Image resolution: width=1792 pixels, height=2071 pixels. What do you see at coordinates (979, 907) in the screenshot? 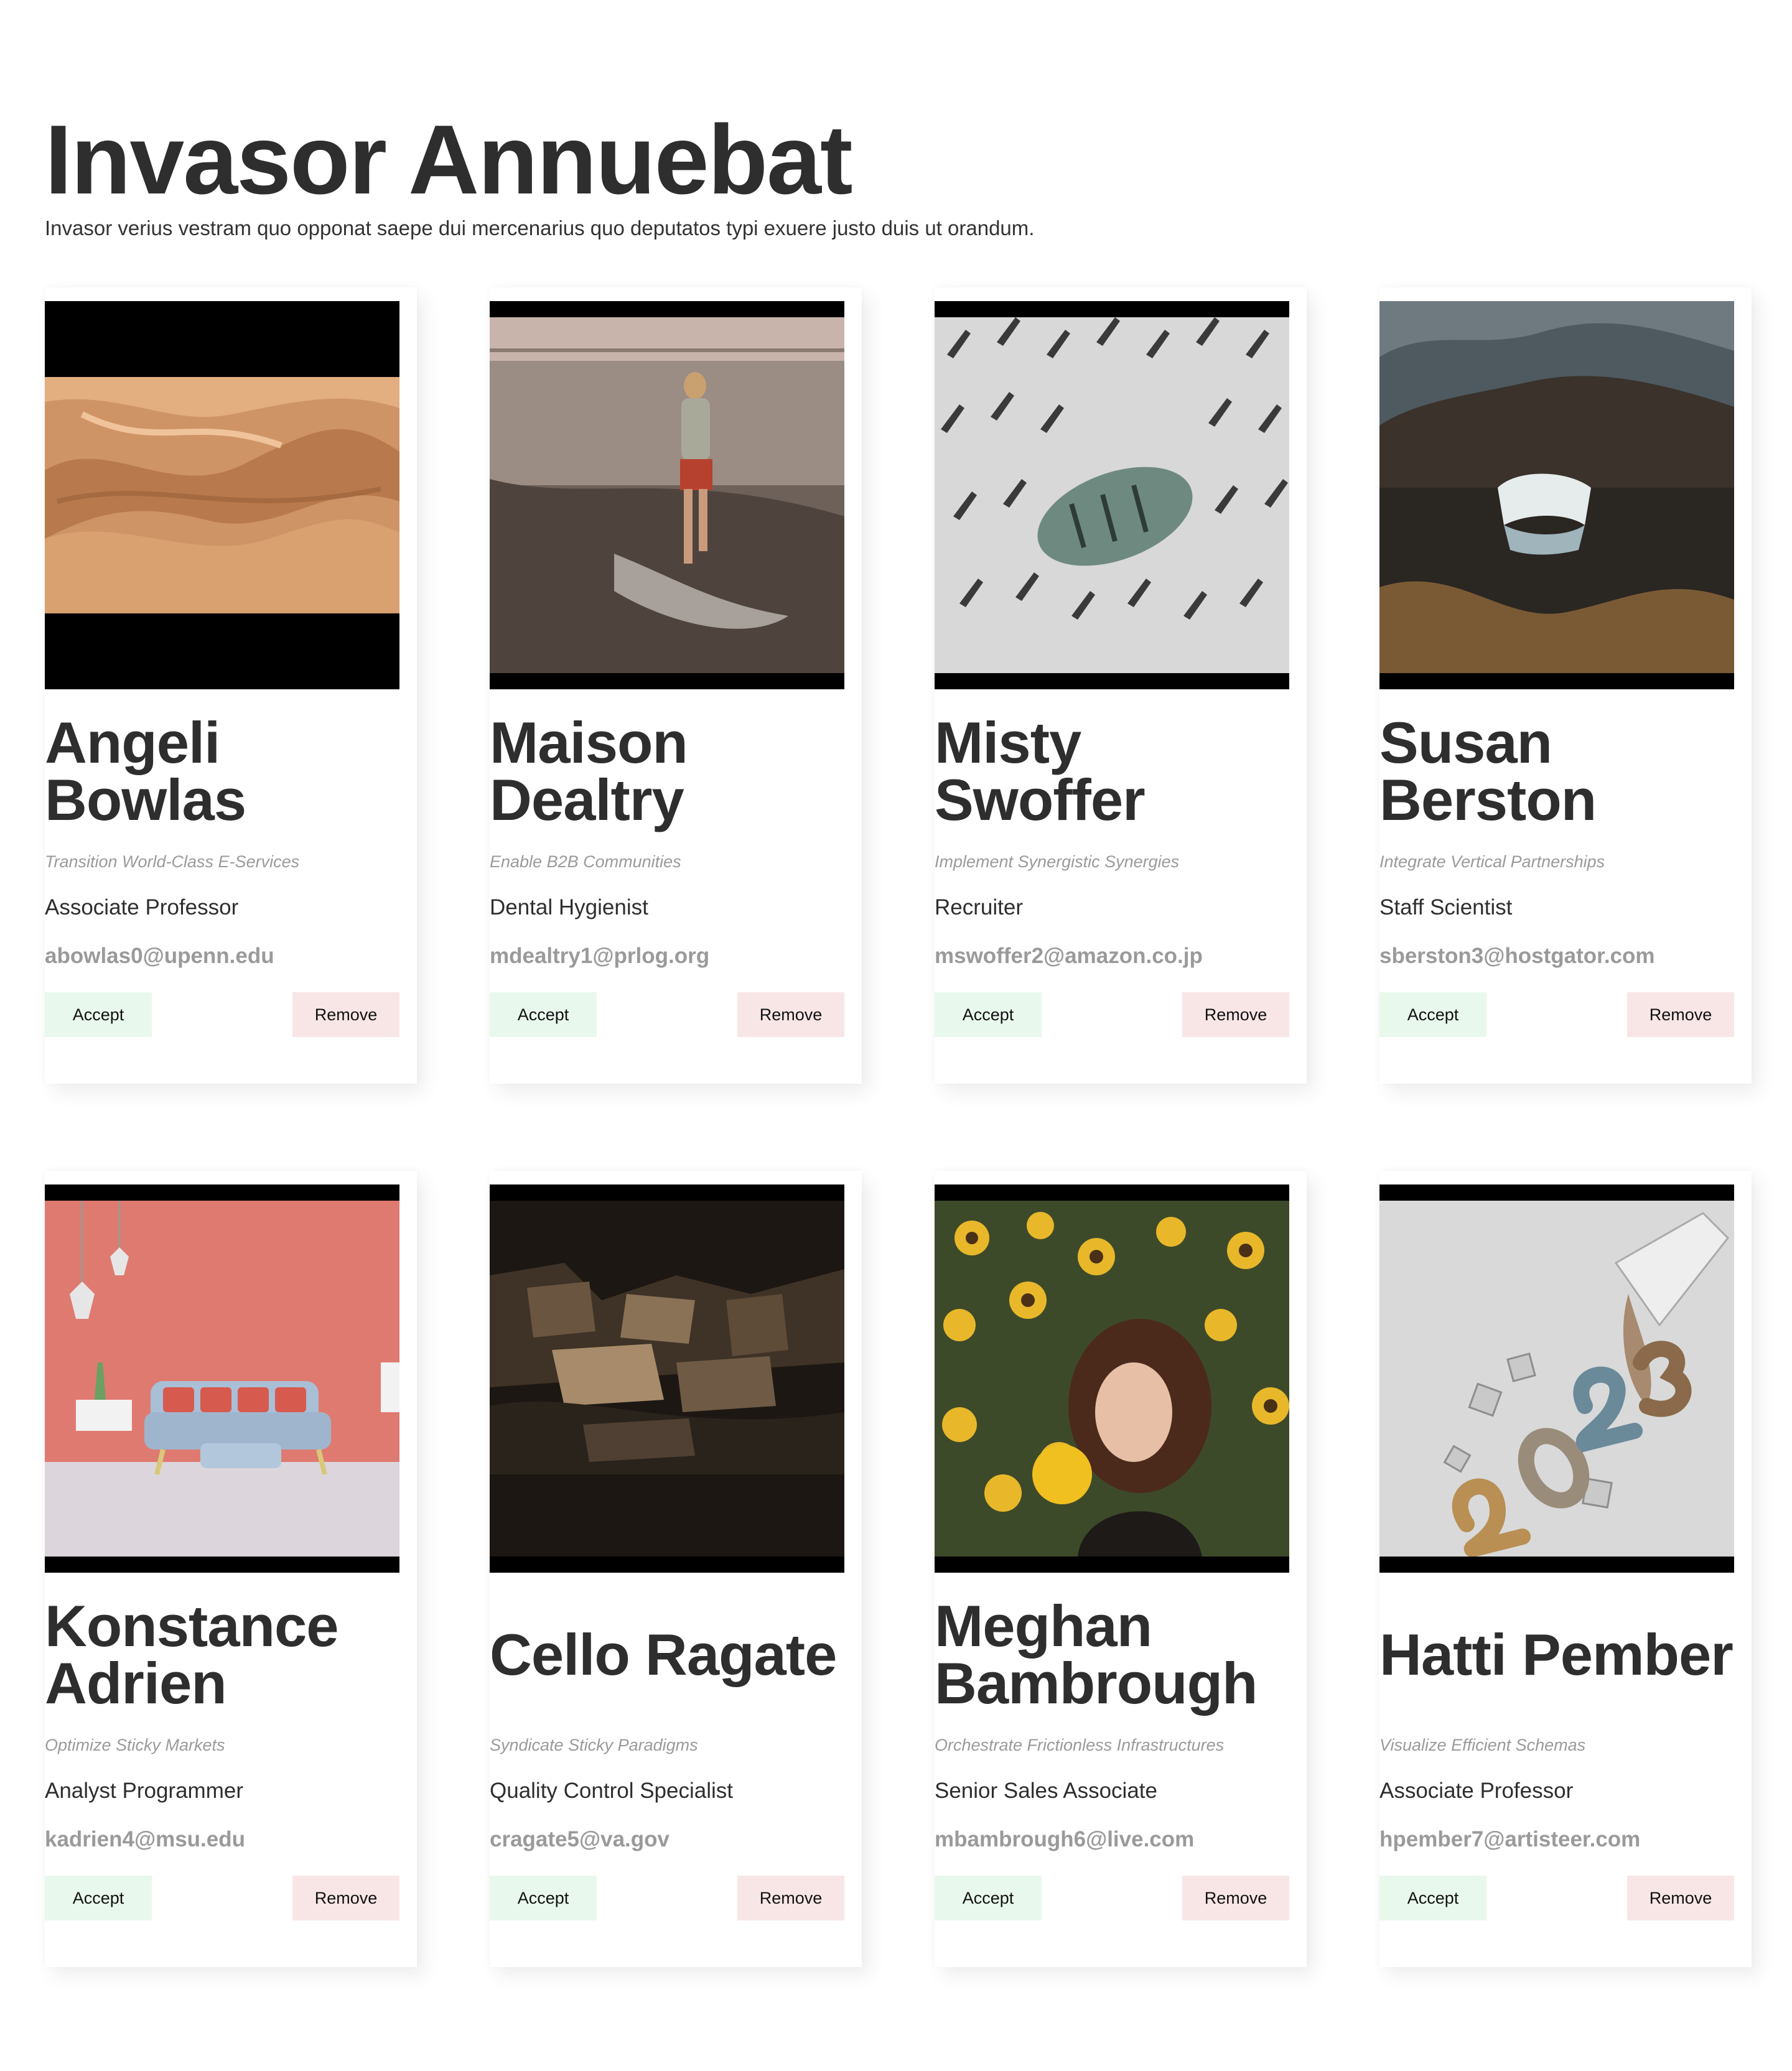
I see `profile-job-title: Recruiter` at bounding box center [979, 907].